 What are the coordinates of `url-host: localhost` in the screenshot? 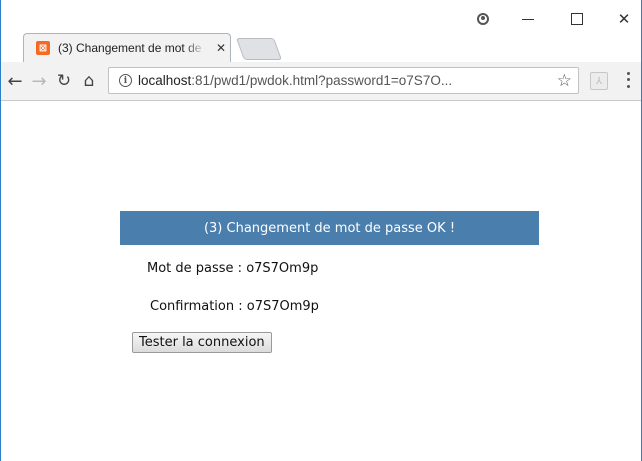 It's located at (165, 80).